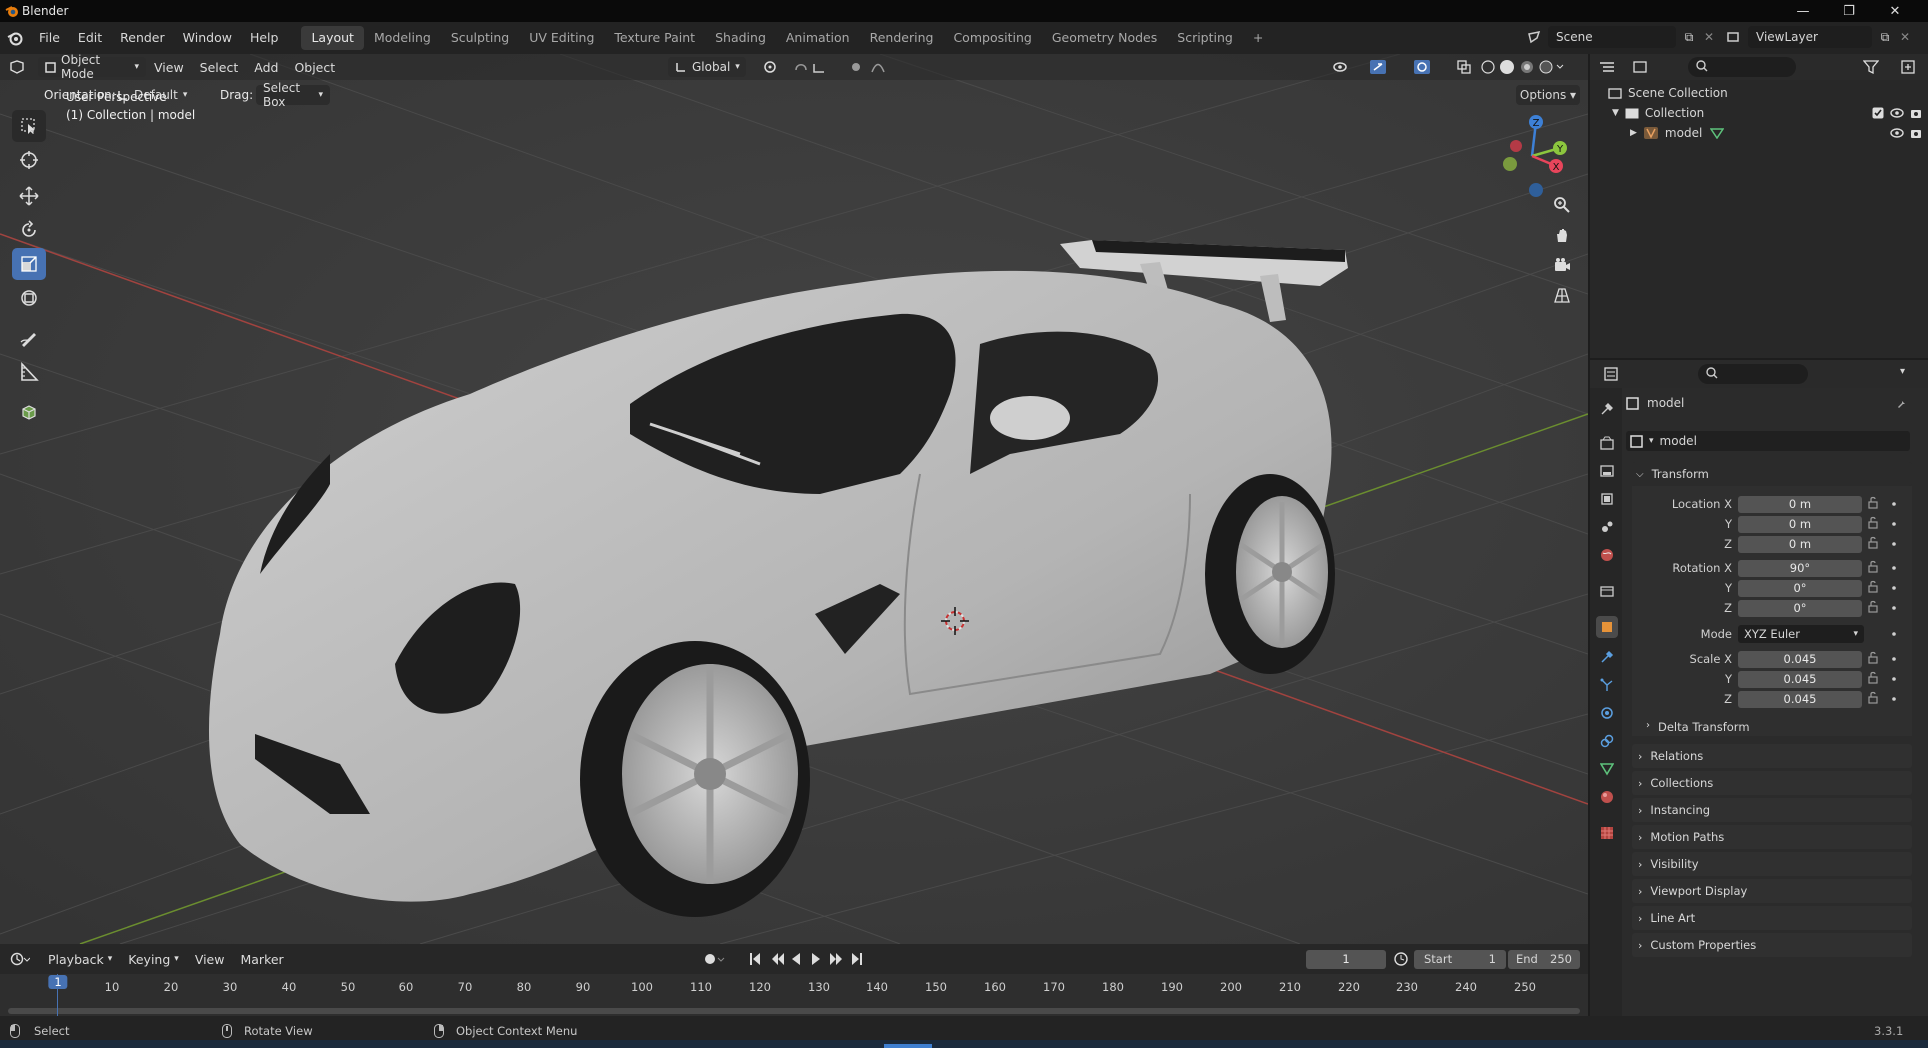 This screenshot has width=1928, height=1048. What do you see at coordinates (17, 67) in the screenshot?
I see `editor-type-icon` at bounding box center [17, 67].